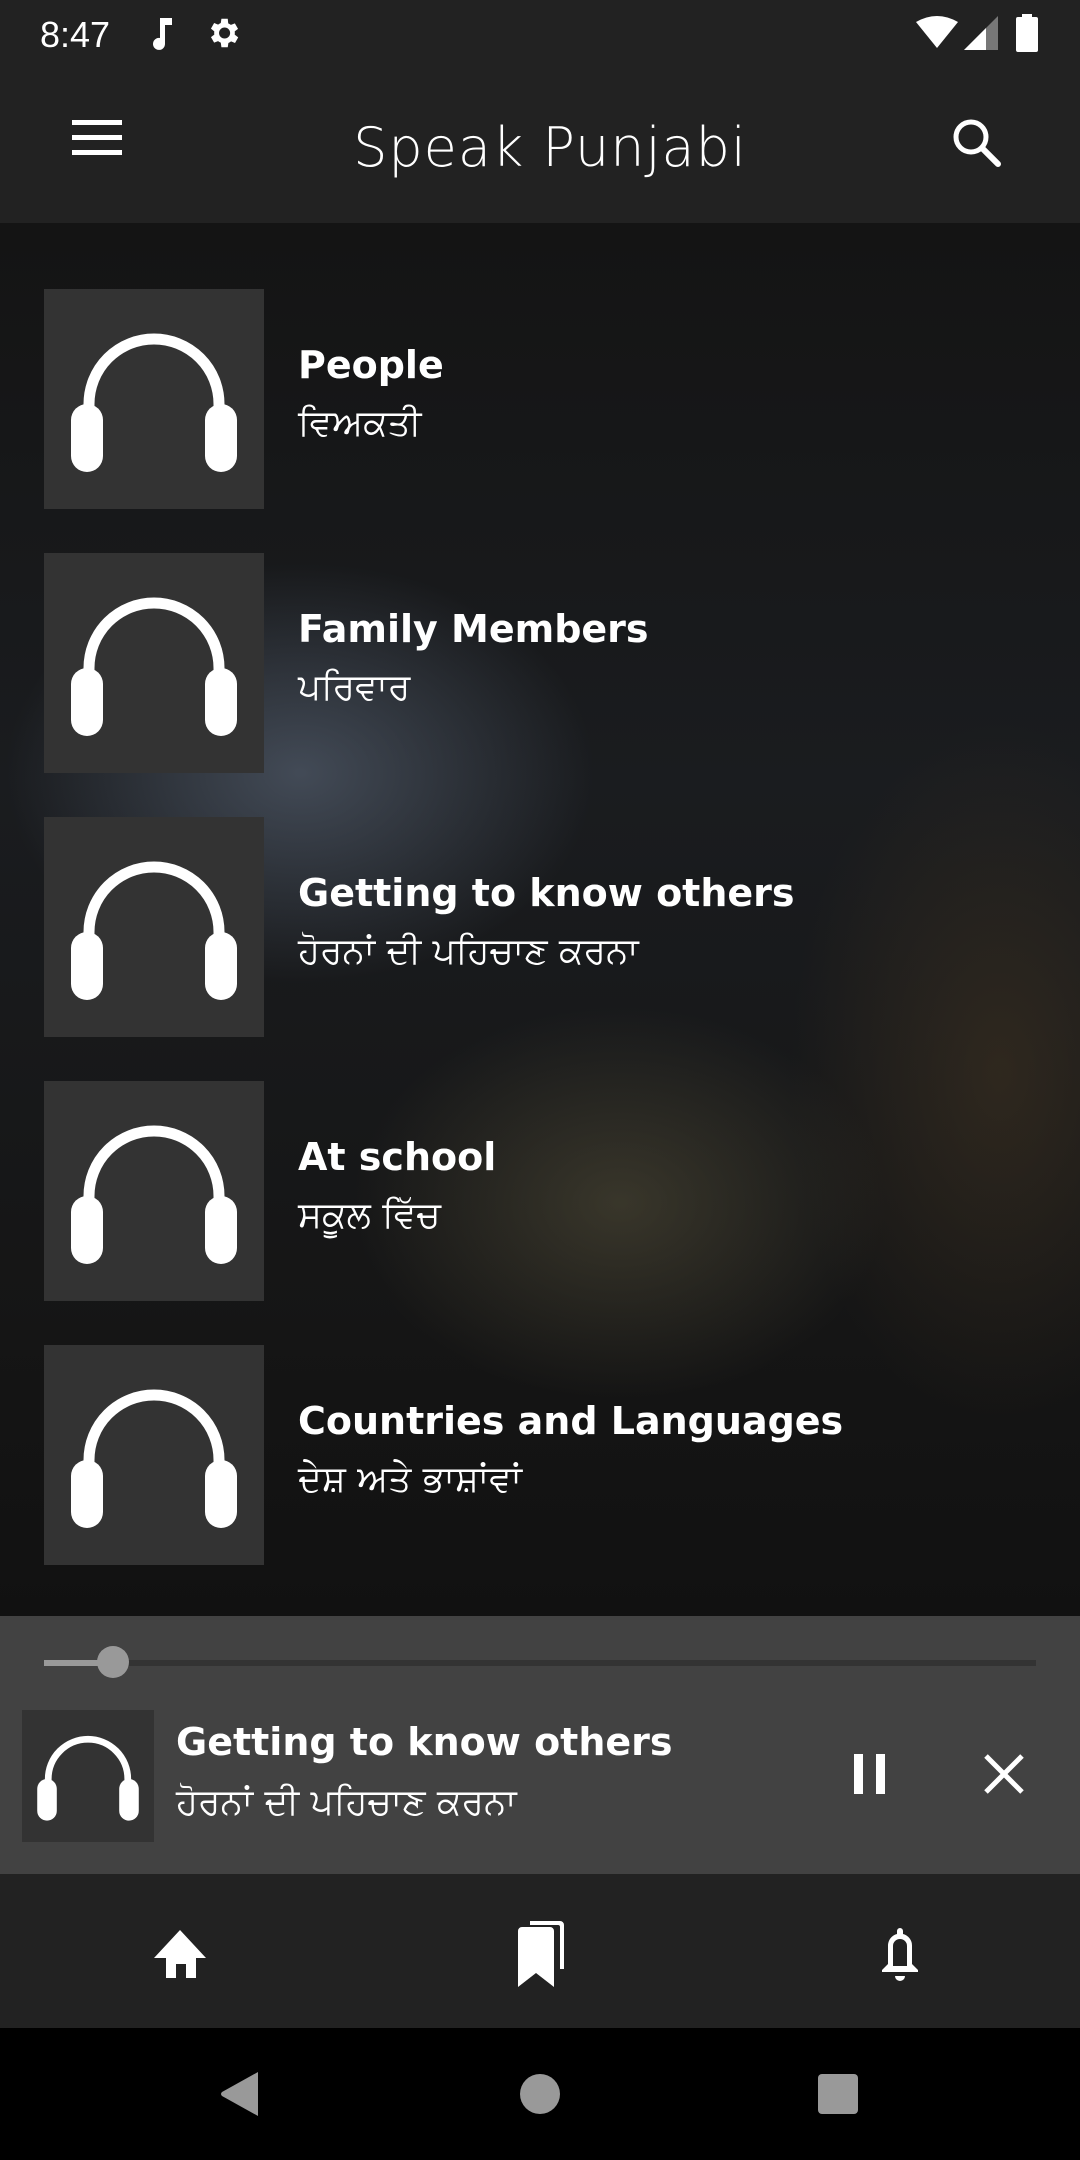 Image resolution: width=1080 pixels, height=2160 pixels. Describe the element at coordinates (468, 951) in the screenshot. I see `lesson-subtitle: ਹੋਰਨਾਂ ਦੀ ਪਹਿਚਾਣ ਕਰਨਾ` at that location.